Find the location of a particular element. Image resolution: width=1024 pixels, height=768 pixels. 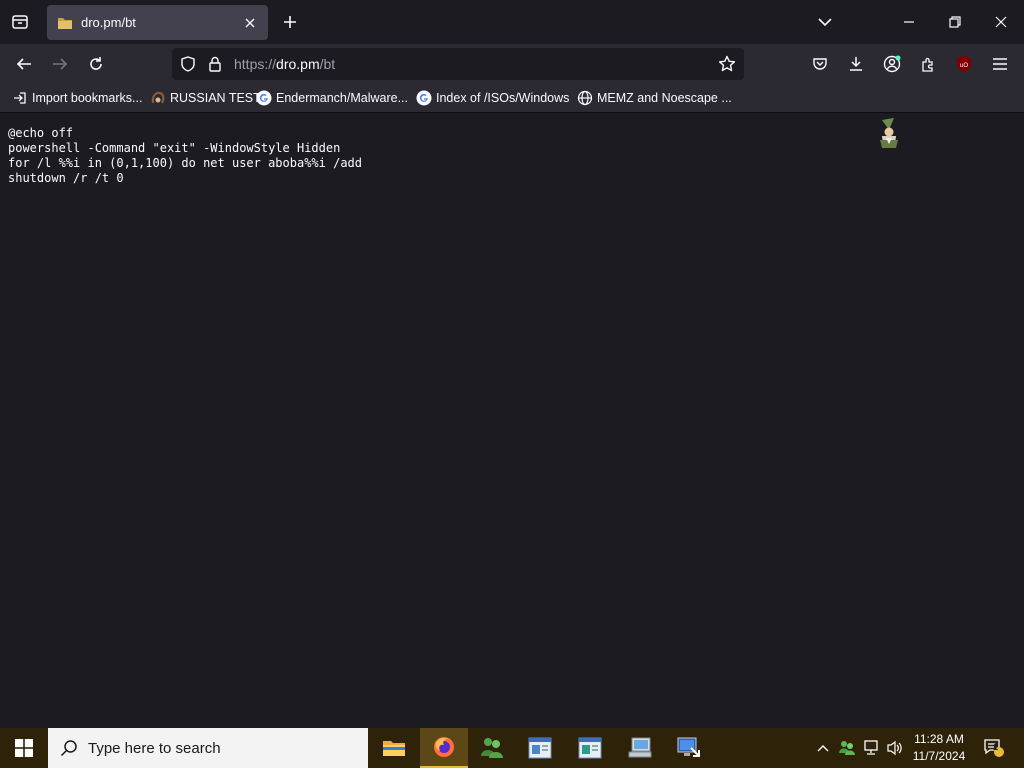

minimize-icon is located at coordinates (909, 22).